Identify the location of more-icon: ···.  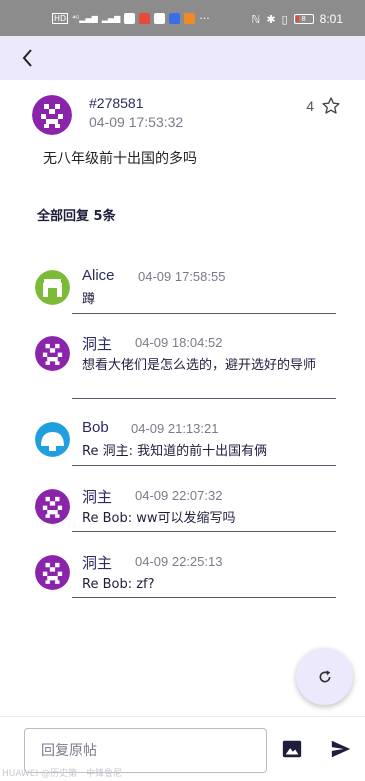
(204, 18).